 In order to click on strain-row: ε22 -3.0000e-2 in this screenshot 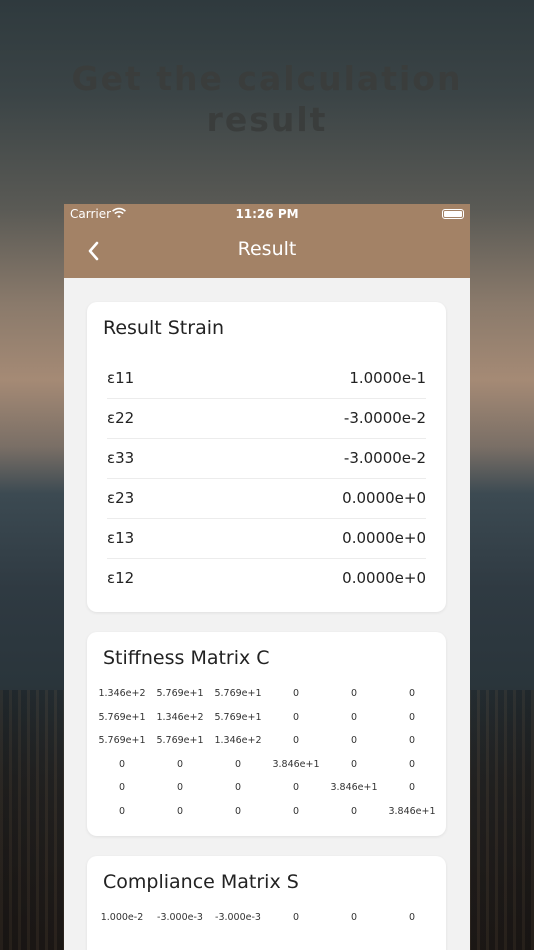, I will do `click(266, 418)`.